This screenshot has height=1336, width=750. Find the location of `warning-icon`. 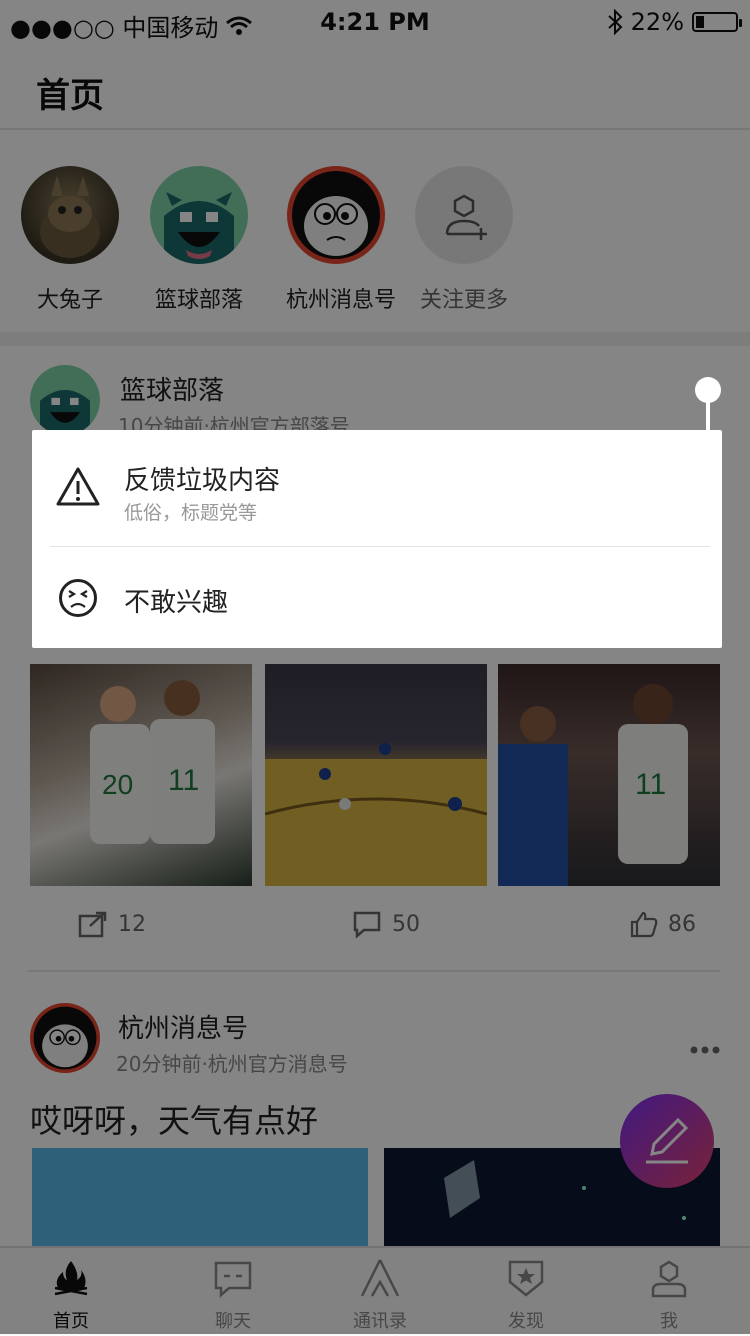

warning-icon is located at coordinates (78, 486).